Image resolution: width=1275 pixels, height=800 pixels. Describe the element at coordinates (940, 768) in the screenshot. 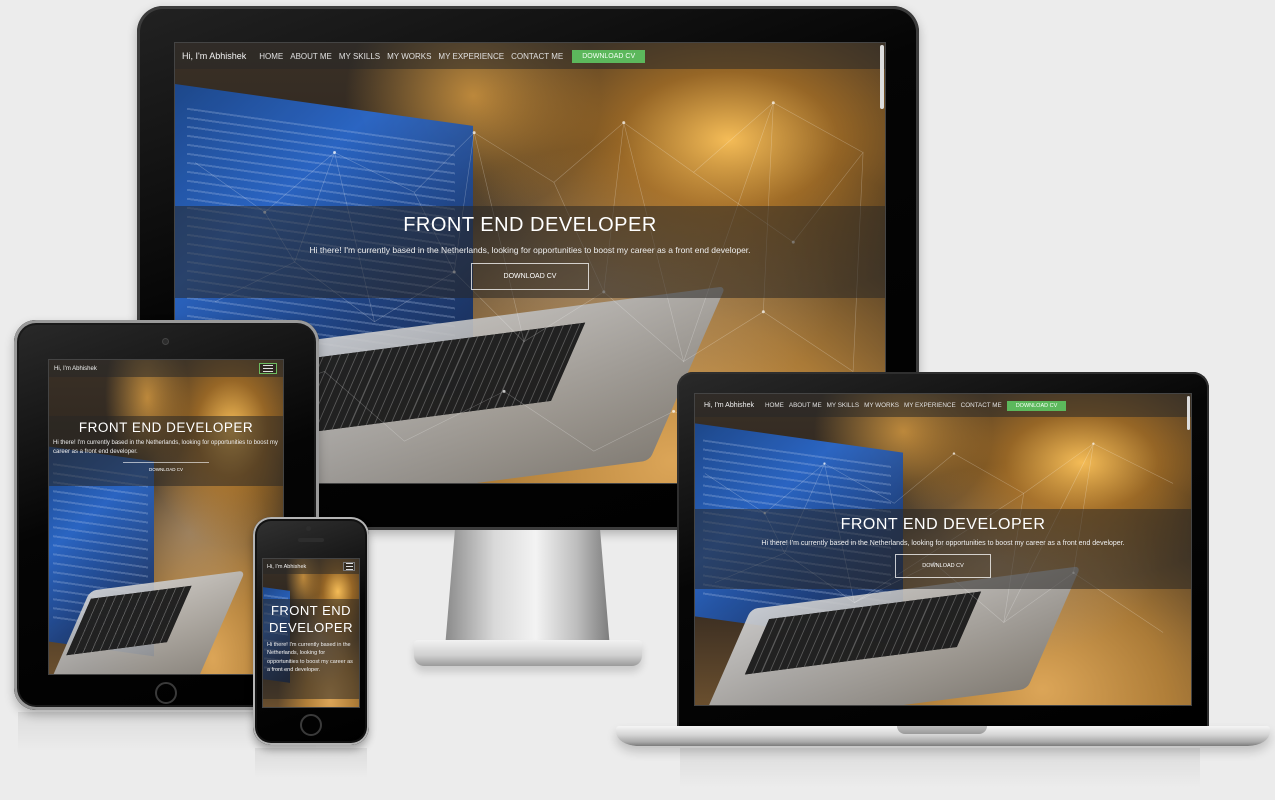

I see `laptop-reflection` at that location.